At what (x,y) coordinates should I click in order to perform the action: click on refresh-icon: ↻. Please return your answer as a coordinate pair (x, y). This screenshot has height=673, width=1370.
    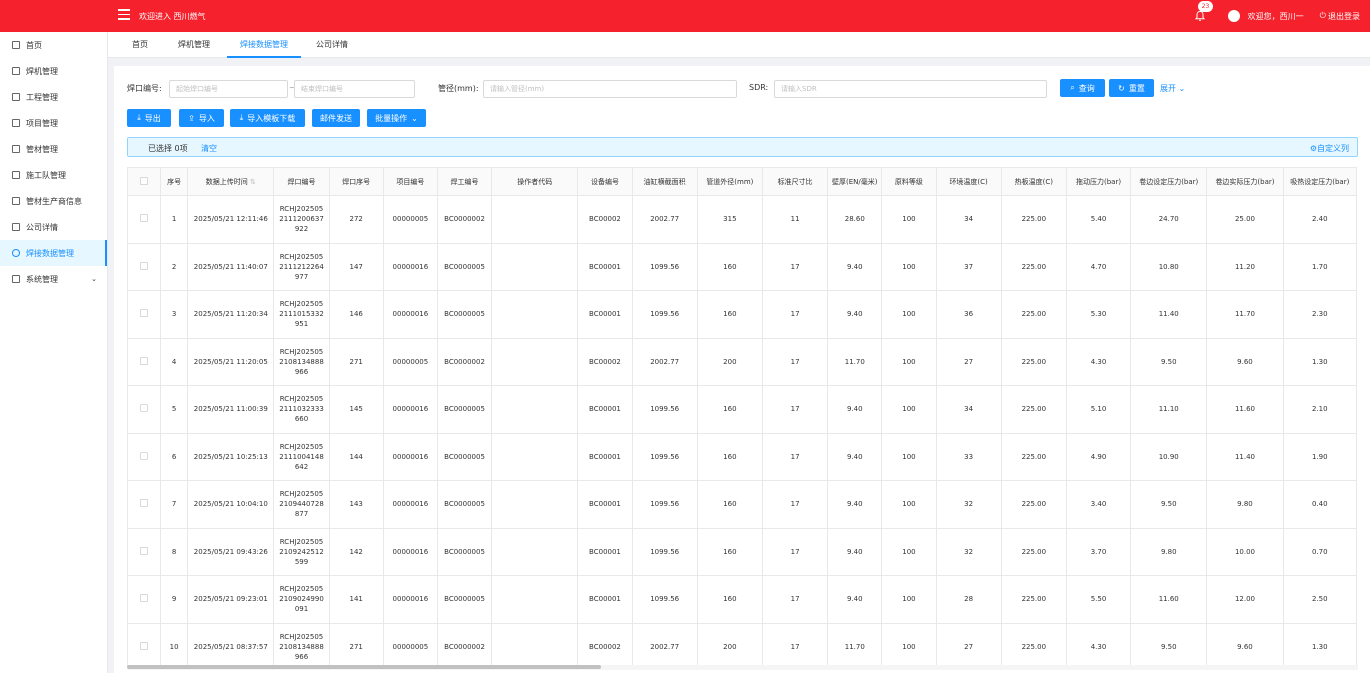
    Looking at the image, I should click on (1121, 88).